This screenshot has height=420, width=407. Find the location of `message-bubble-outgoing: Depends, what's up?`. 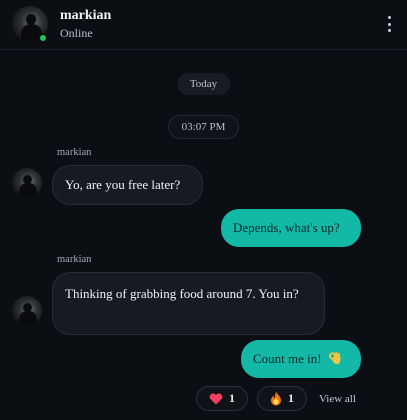

message-bubble-outgoing: Depends, what's up? is located at coordinates (291, 228).